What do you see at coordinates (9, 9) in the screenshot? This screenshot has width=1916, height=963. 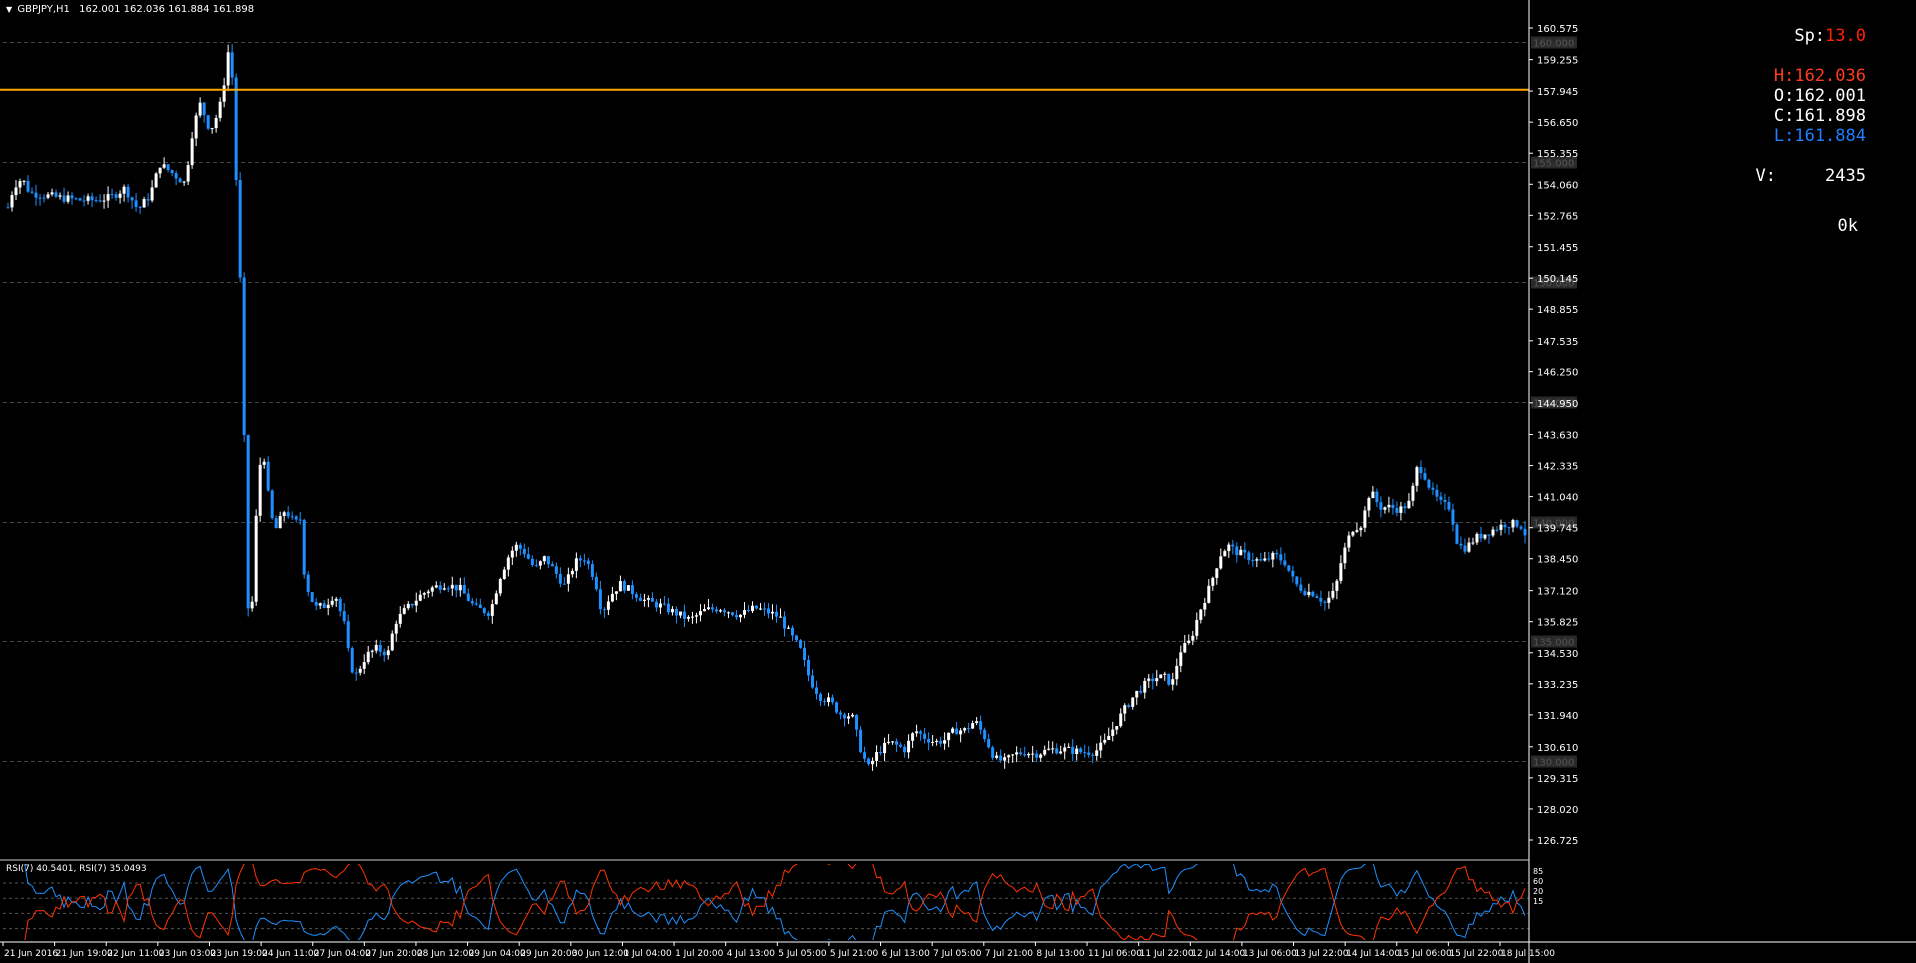 I see `dropdown-triangle-icon: ▼` at bounding box center [9, 9].